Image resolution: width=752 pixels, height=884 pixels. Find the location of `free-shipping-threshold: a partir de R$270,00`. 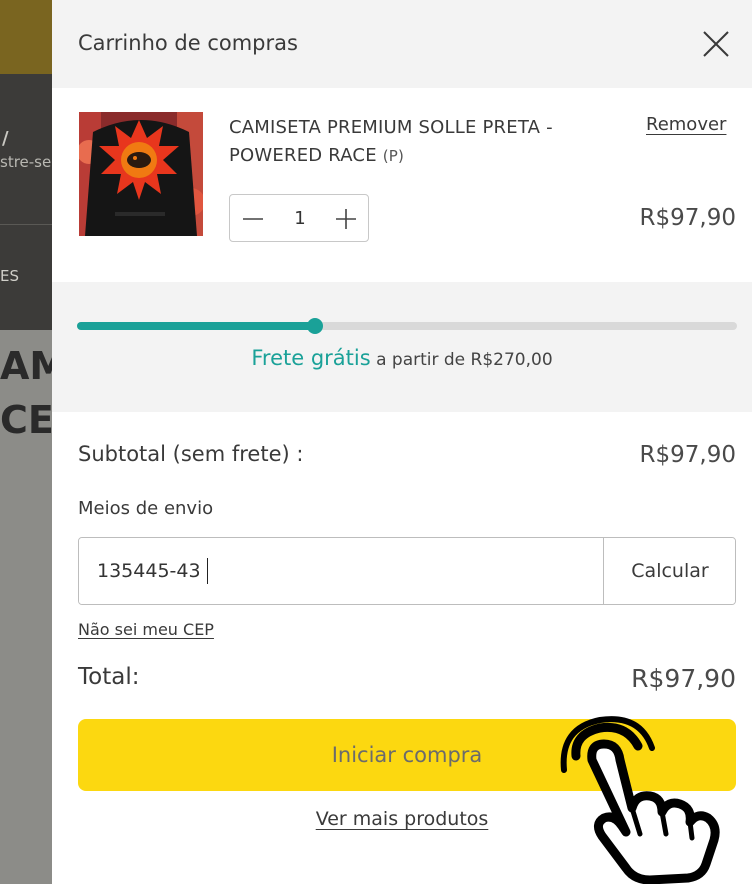

free-shipping-threshold: a partir de R$270,00 is located at coordinates (464, 360).